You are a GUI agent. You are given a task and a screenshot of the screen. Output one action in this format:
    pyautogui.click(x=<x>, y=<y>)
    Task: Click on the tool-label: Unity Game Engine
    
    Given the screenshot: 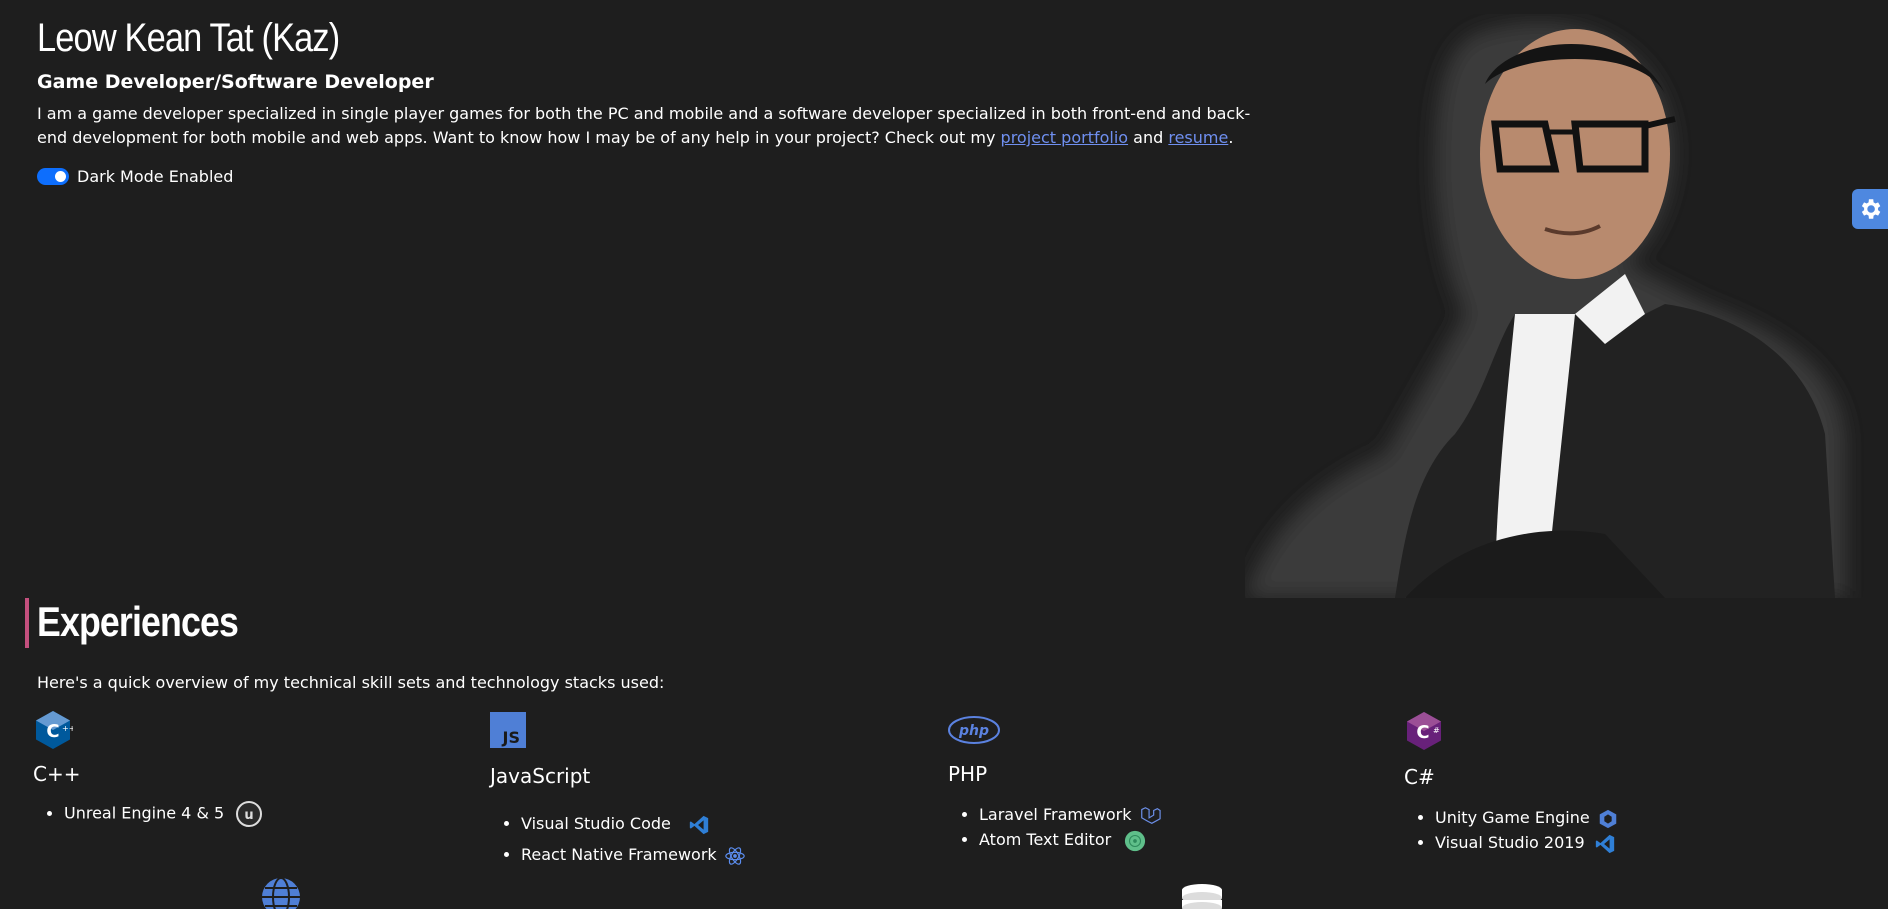 What is the action you would take?
    pyautogui.click(x=1512, y=817)
    